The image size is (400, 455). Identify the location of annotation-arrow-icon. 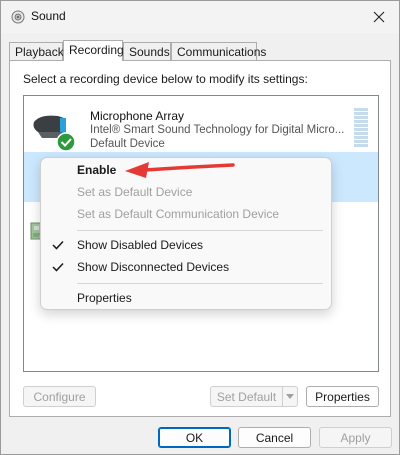
(180, 170).